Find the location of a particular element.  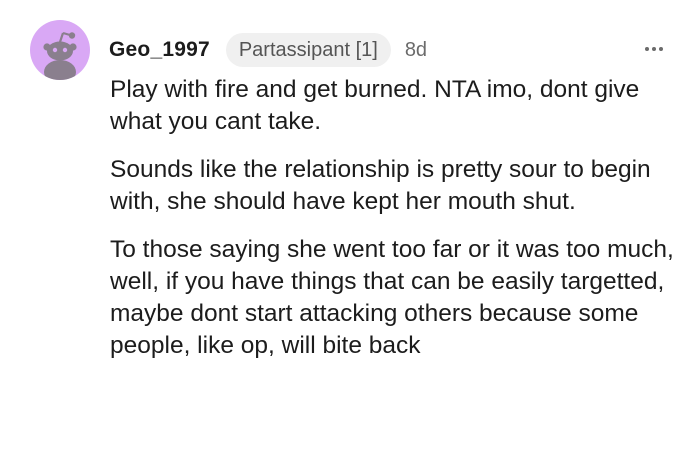

snoo-avatar-icon is located at coordinates (60, 55).